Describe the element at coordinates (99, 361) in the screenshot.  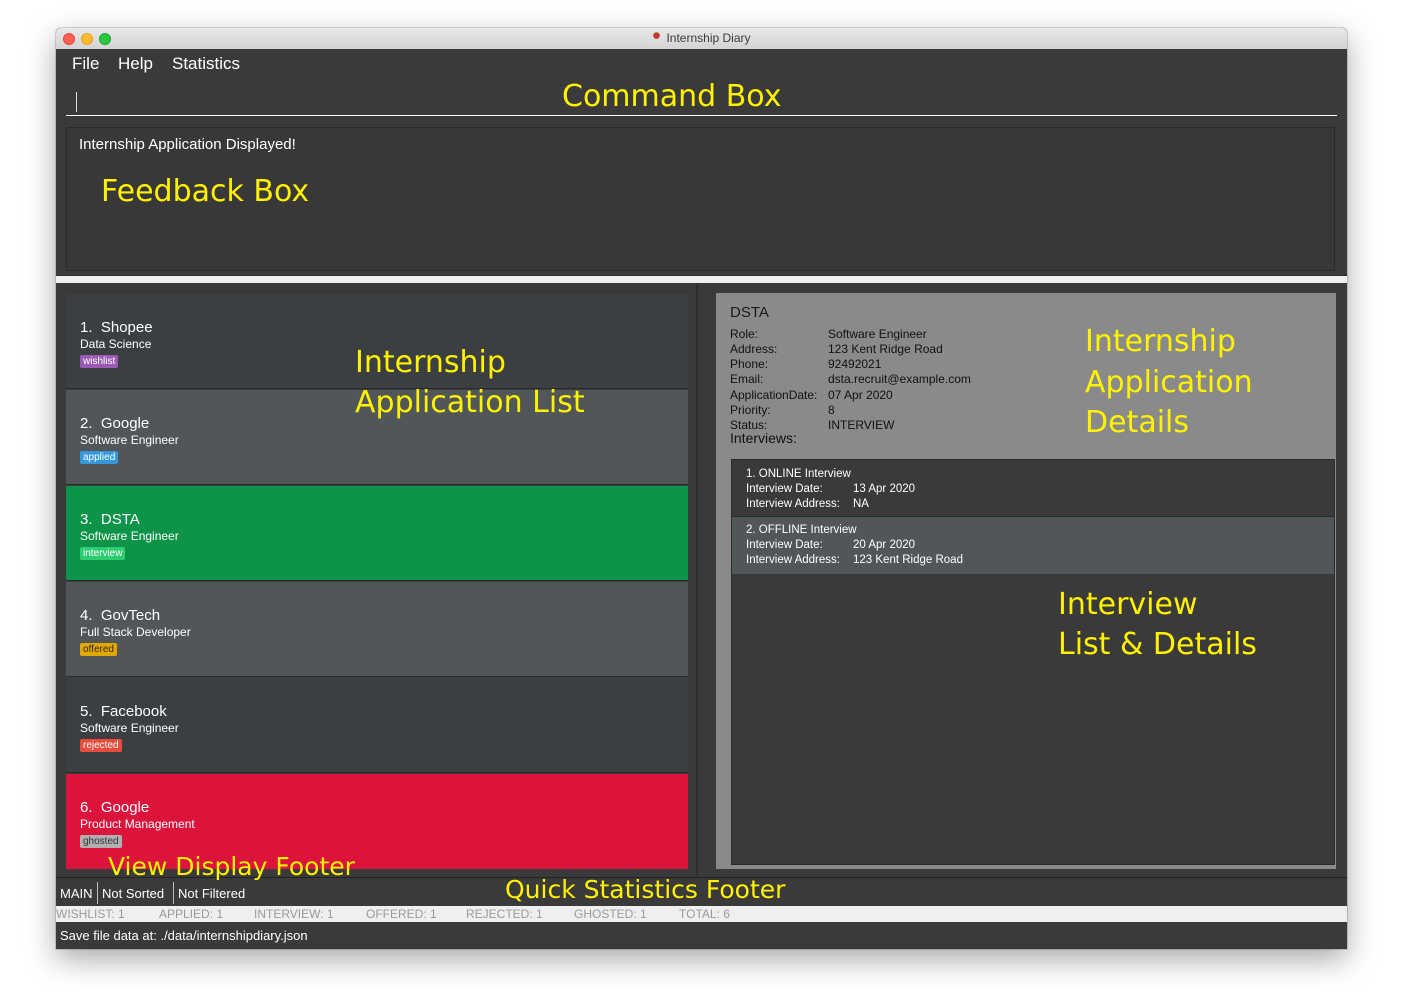
I see `status-tag: wishlist` at that location.